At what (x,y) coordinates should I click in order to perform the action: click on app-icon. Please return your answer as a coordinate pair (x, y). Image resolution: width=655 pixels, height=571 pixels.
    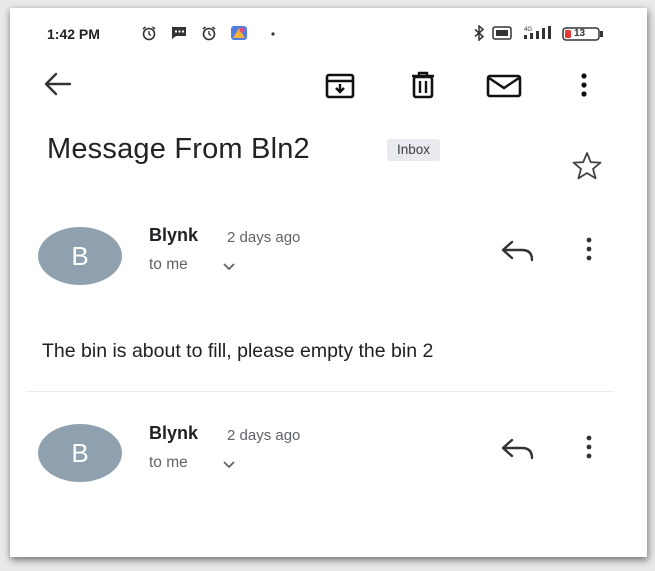
    Looking at the image, I should click on (239, 33).